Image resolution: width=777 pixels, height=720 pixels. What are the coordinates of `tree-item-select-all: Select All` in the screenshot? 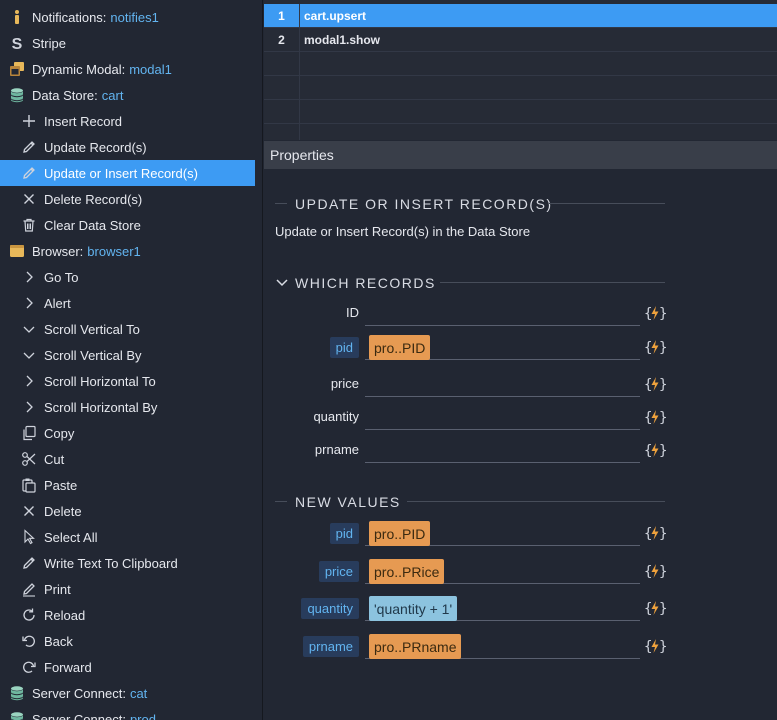 It's located at (127, 537).